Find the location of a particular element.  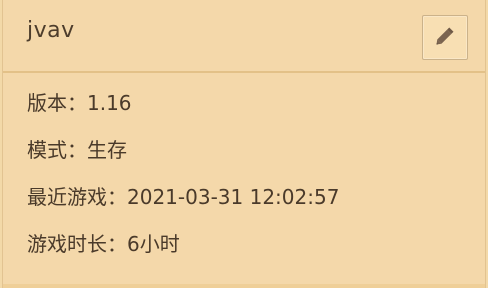

play-time-label: 游戏时长： is located at coordinates (77, 244).